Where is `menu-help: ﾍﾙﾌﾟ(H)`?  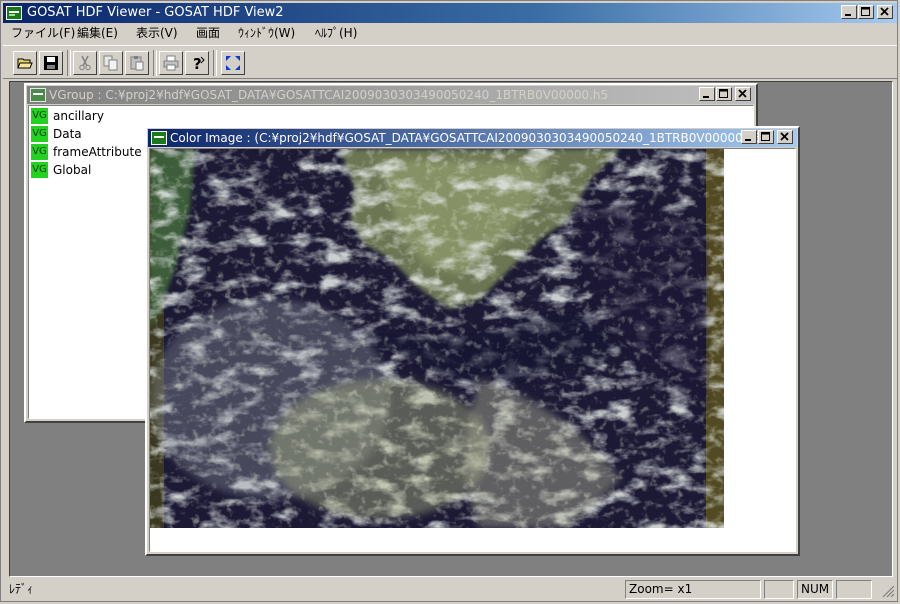
menu-help: ﾍﾙﾌﾟ(H) is located at coordinates (336, 33).